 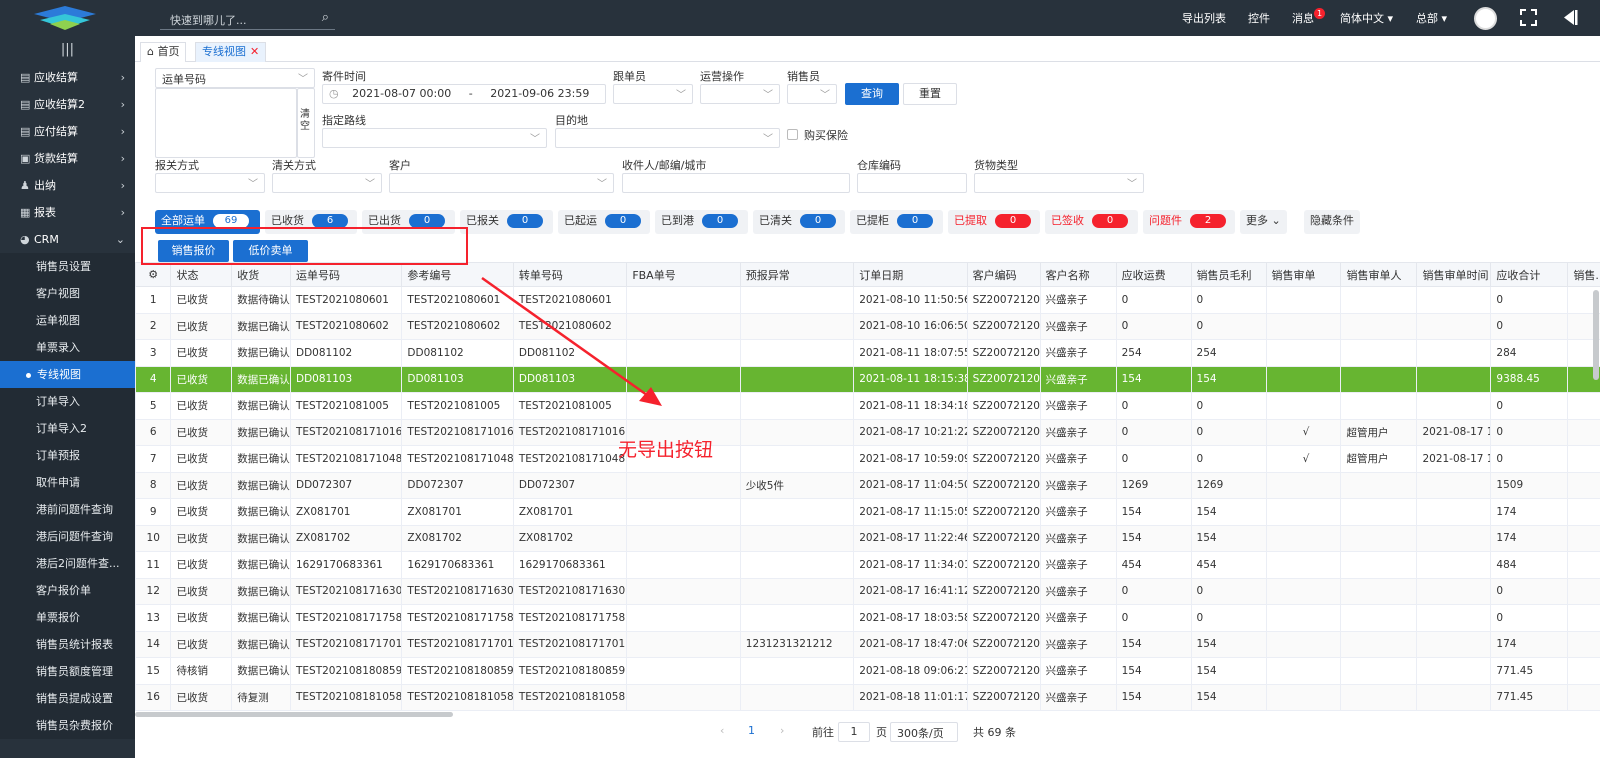 I want to click on annotation-text: 无导出按钮, so click(x=666, y=450).